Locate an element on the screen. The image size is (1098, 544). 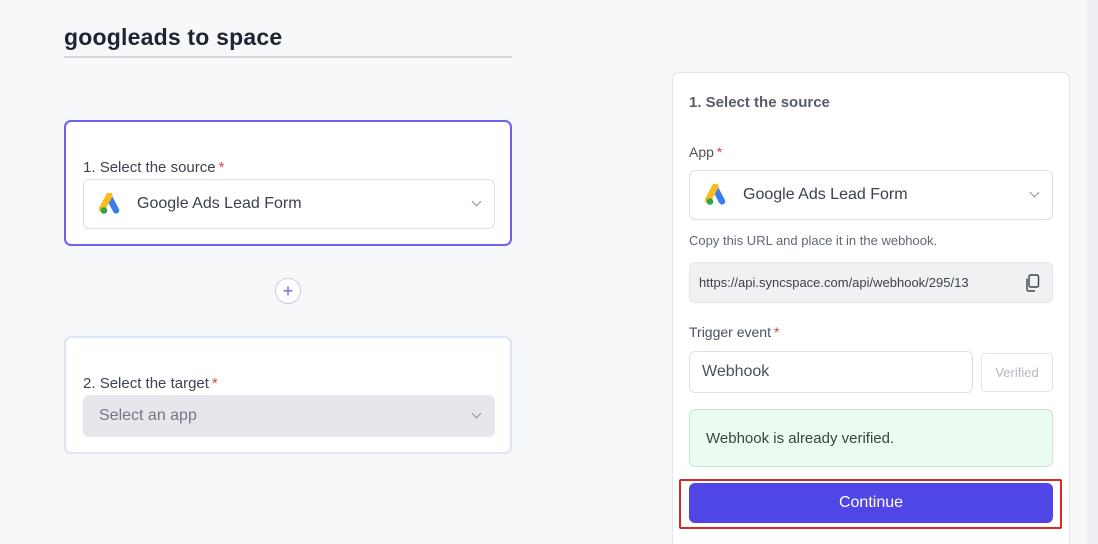
step-number: 1. is located at coordinates (89, 167).